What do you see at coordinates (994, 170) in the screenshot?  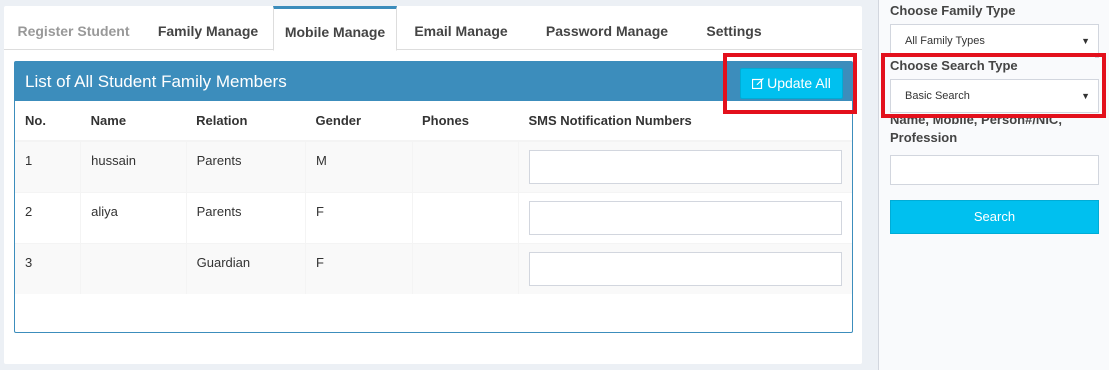 I see `search-query-input` at bounding box center [994, 170].